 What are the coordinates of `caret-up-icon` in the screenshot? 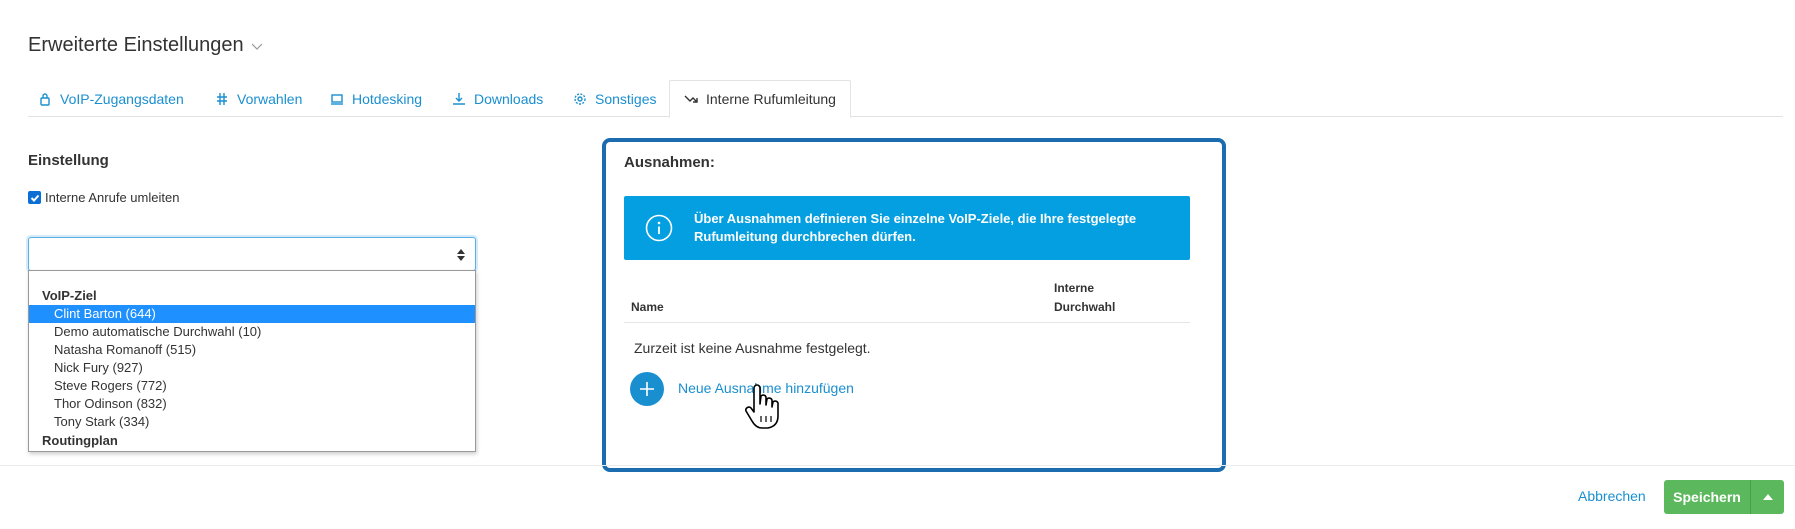 It's located at (1767, 497).